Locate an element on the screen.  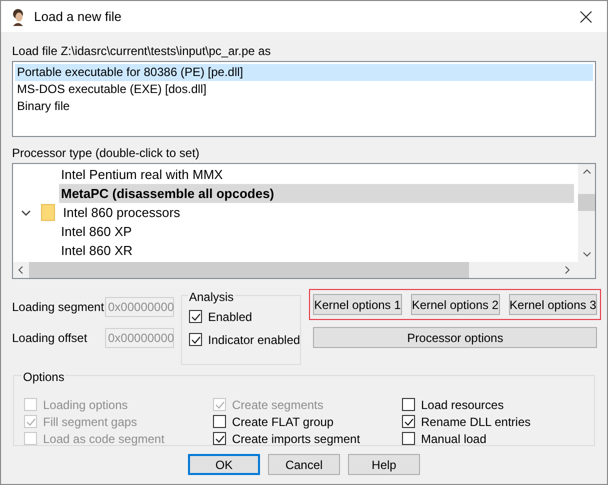
checkbox-label: Rename DLL entries is located at coordinates (476, 422).